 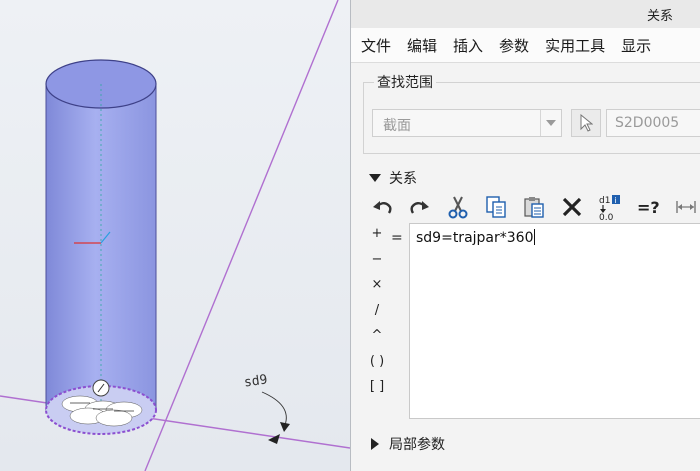 I want to click on operator-multiply-button: ×, so click(x=377, y=290).